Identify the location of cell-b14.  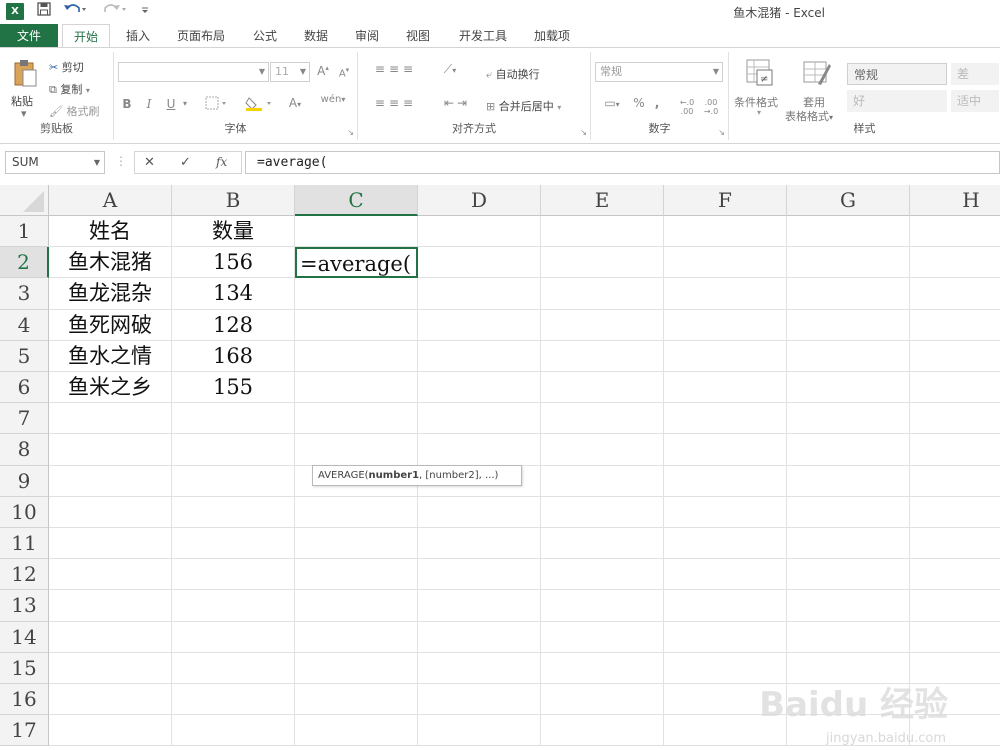
(233, 637).